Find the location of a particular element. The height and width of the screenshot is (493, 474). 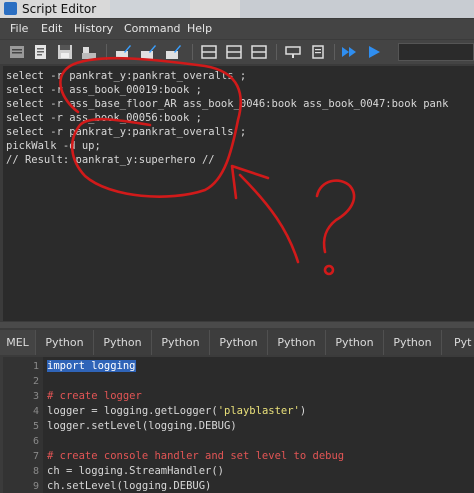

execute-icon is located at coordinates (374, 52).